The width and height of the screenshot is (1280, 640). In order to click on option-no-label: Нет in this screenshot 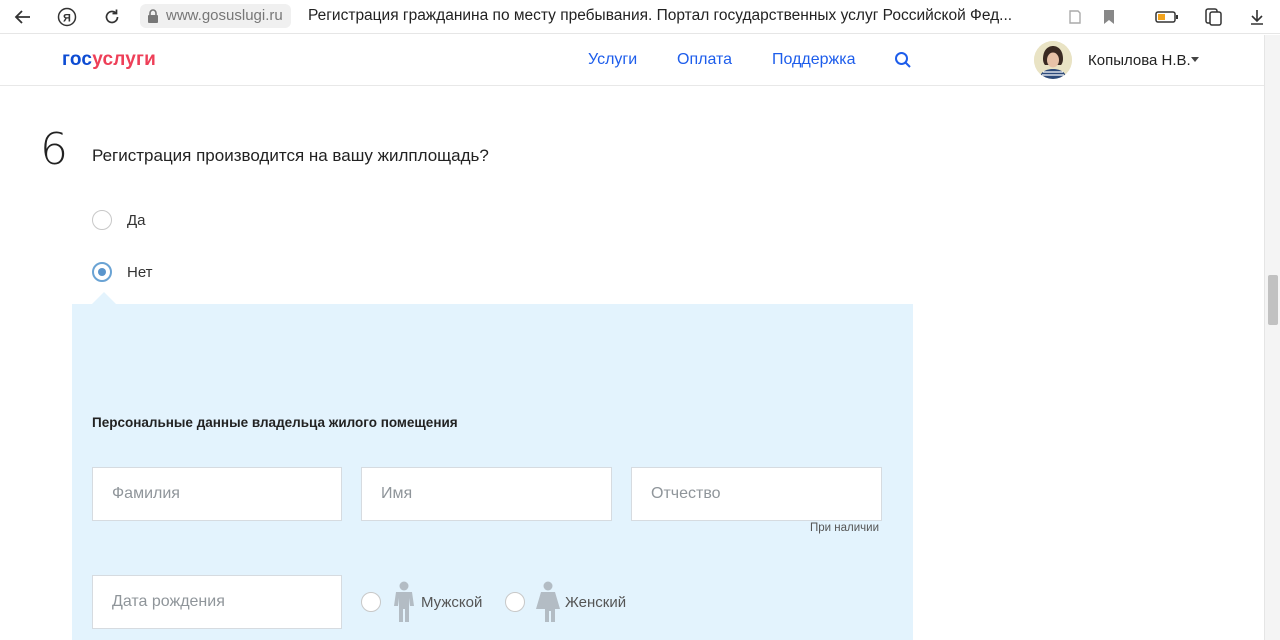, I will do `click(140, 272)`.